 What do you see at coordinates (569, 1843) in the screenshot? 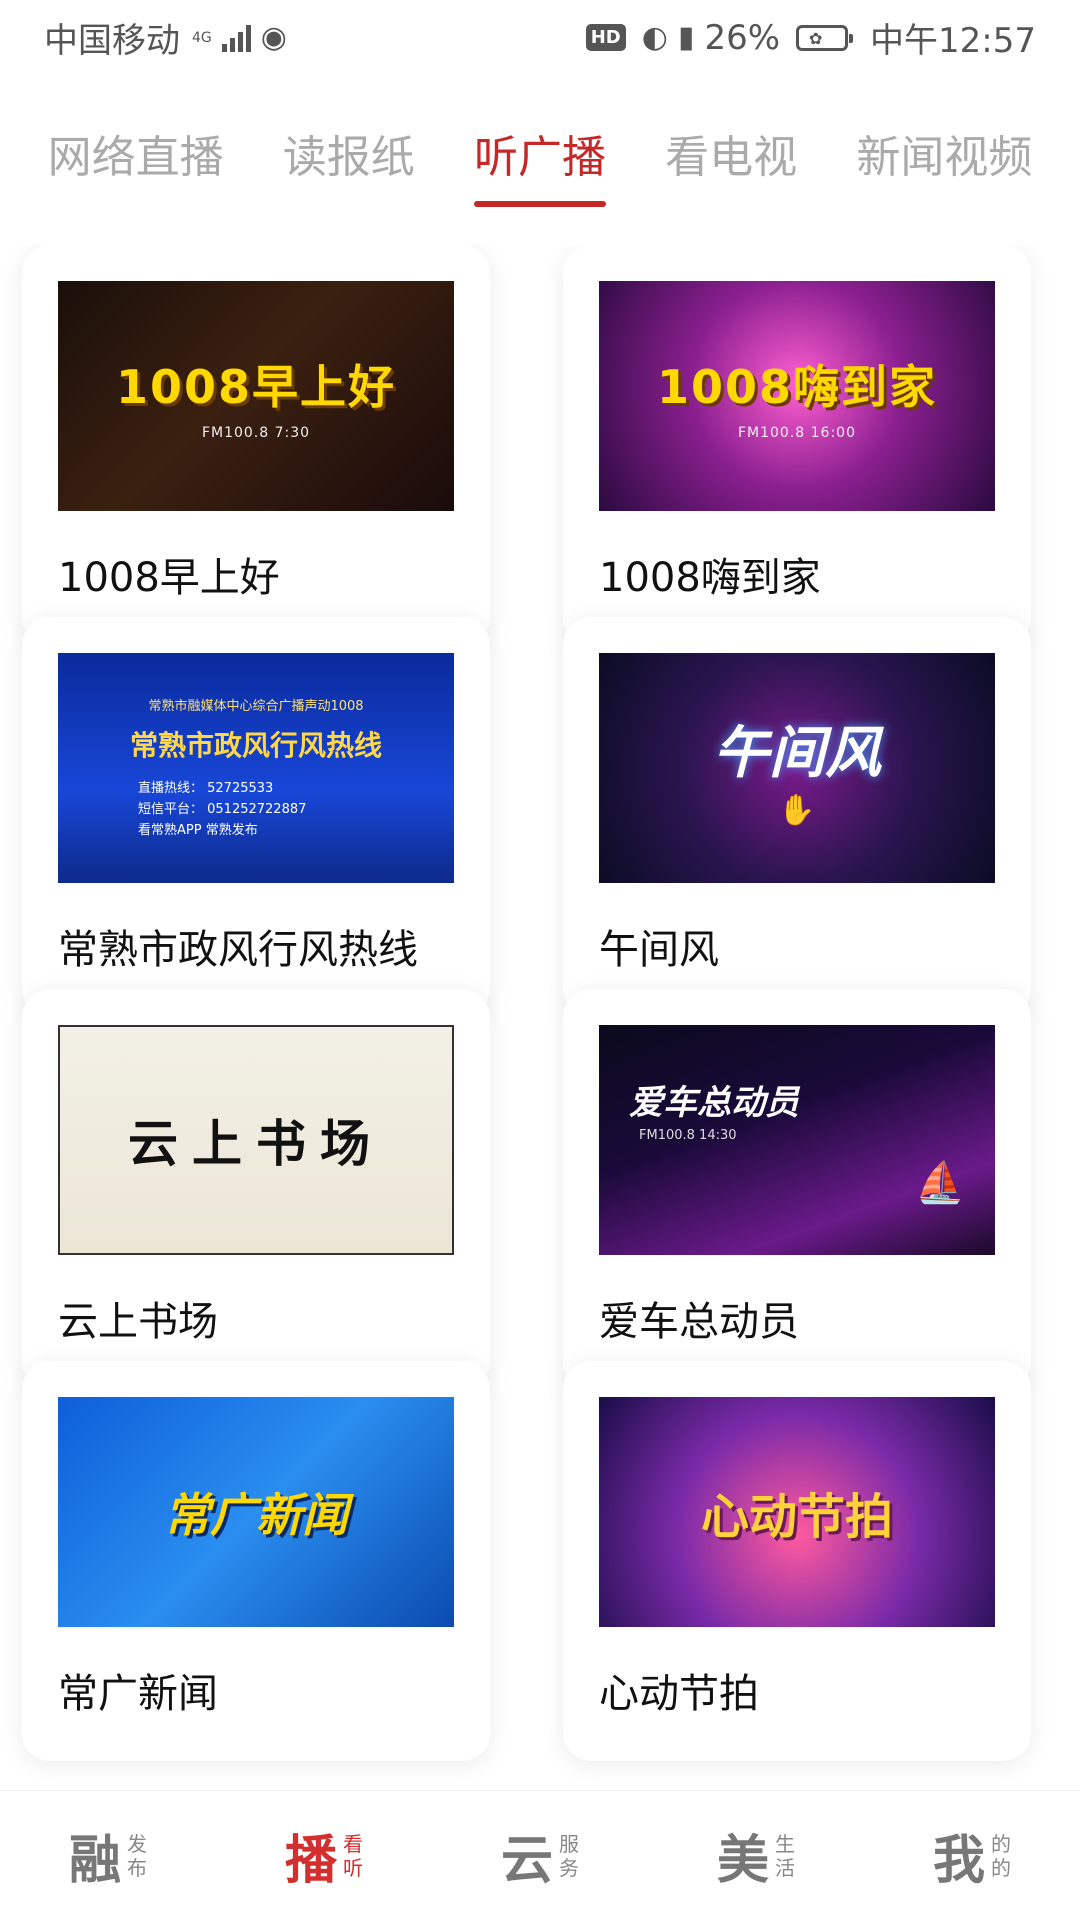
I see `nav-sub-top: 服` at bounding box center [569, 1843].